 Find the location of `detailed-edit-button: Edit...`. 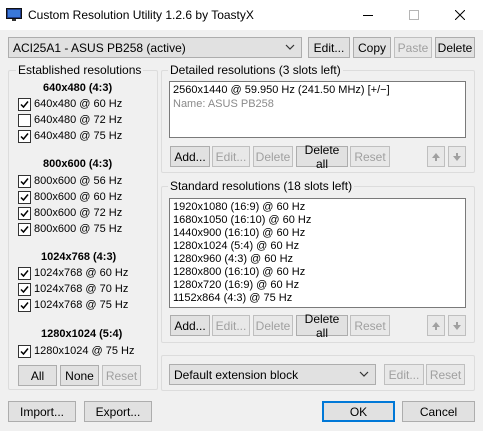

detailed-edit-button: Edit... is located at coordinates (231, 156).